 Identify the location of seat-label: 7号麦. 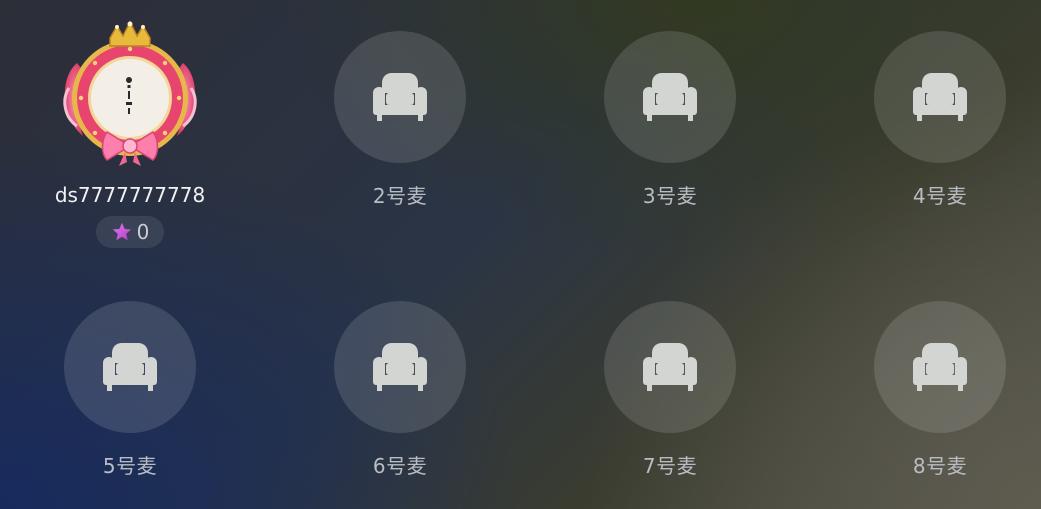
(670, 466).